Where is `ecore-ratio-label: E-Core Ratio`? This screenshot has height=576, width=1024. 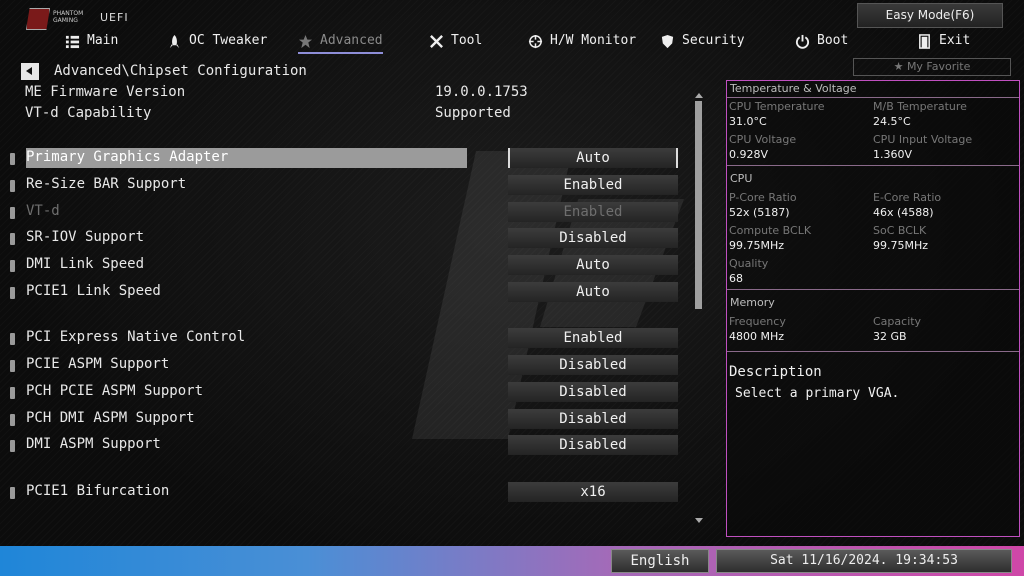 ecore-ratio-label: E-Core Ratio is located at coordinates (907, 197).